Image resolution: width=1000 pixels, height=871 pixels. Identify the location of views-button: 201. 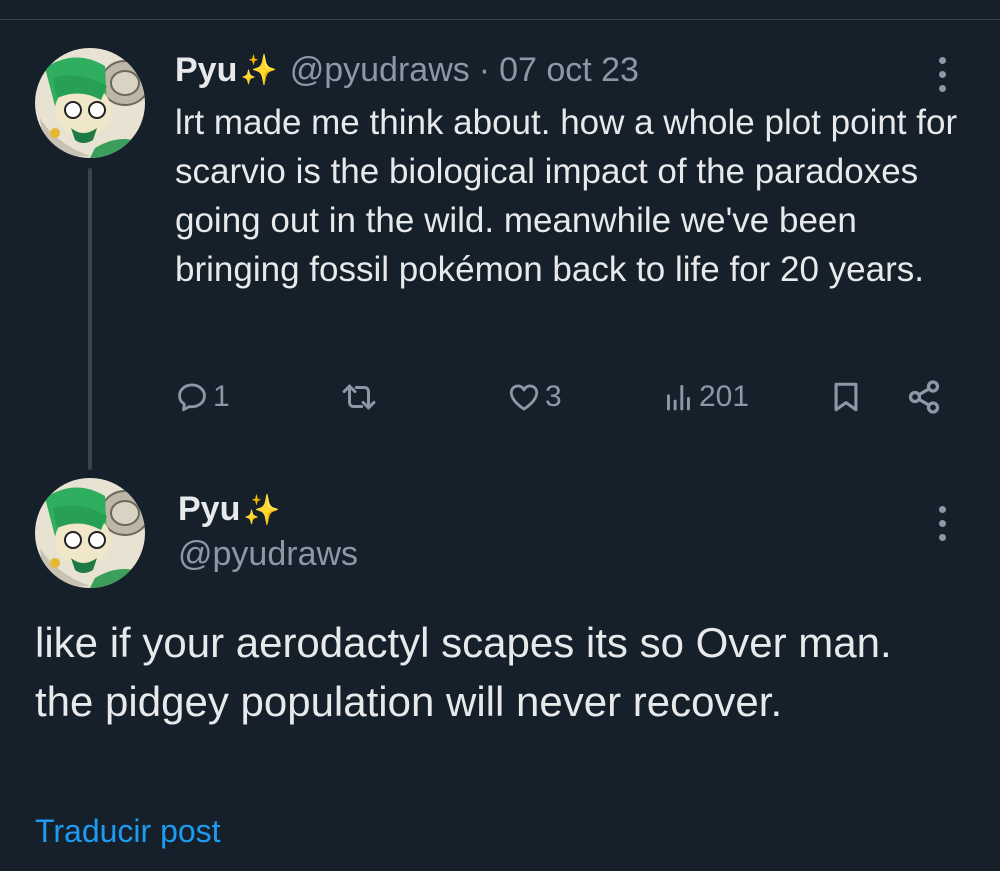
(706, 397).